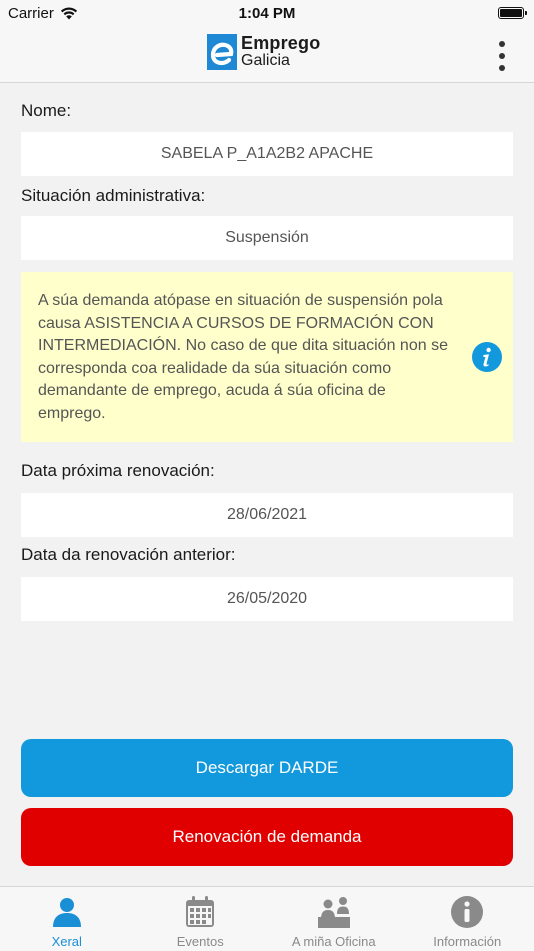 This screenshot has height=951, width=534. I want to click on status-time: 1:04 PM, so click(267, 13).